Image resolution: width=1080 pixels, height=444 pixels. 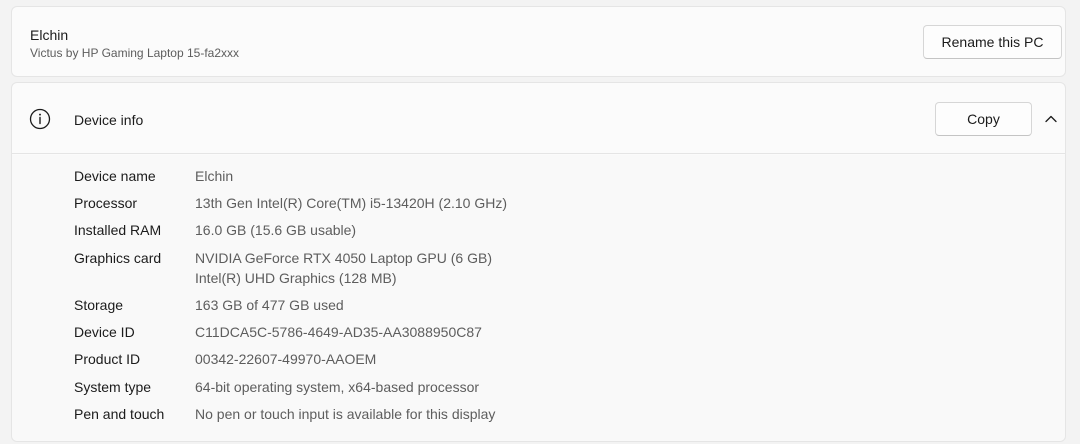 I want to click on copy-button: Copy, so click(x=983, y=119).